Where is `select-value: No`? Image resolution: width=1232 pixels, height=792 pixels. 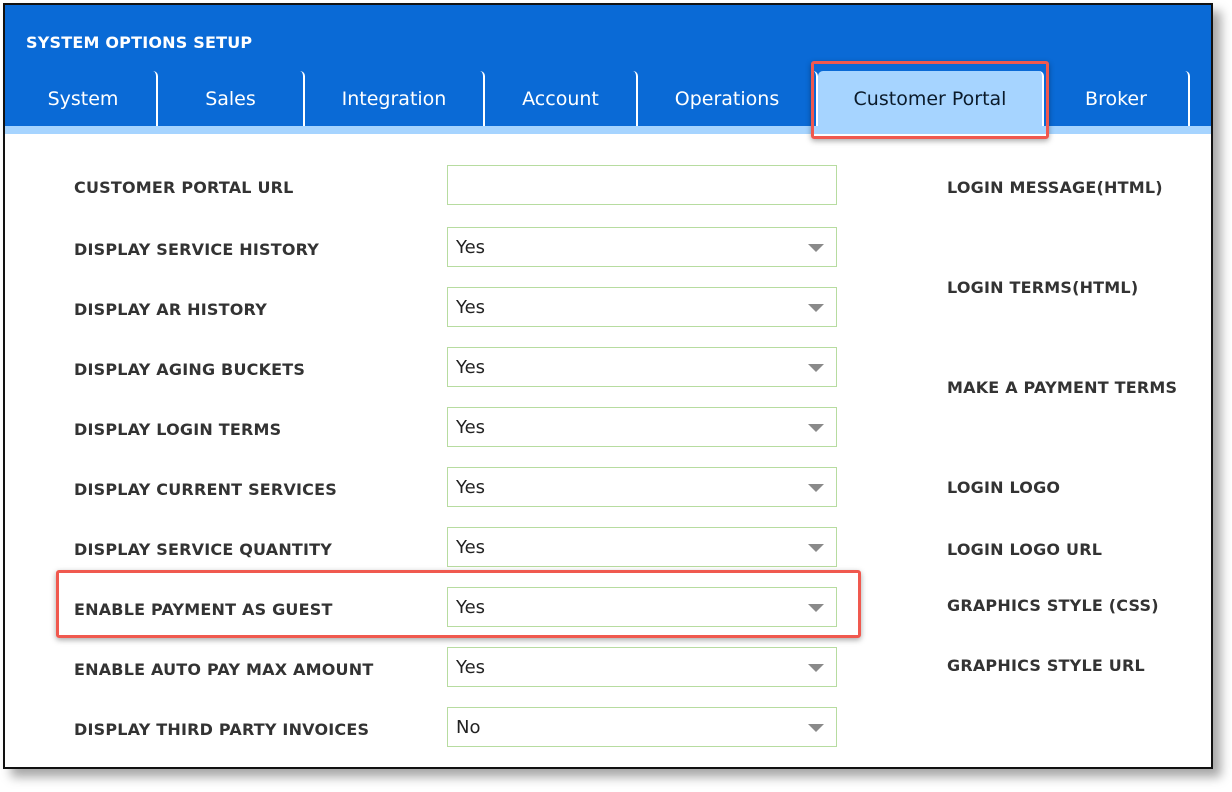
select-value: No is located at coordinates (468, 727).